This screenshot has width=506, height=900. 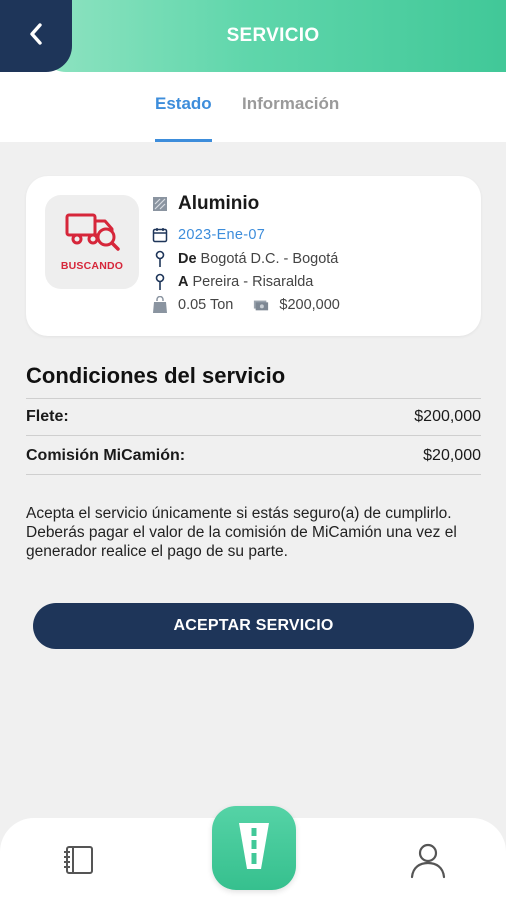 I want to click on condition-value: $200,000, so click(x=447, y=416).